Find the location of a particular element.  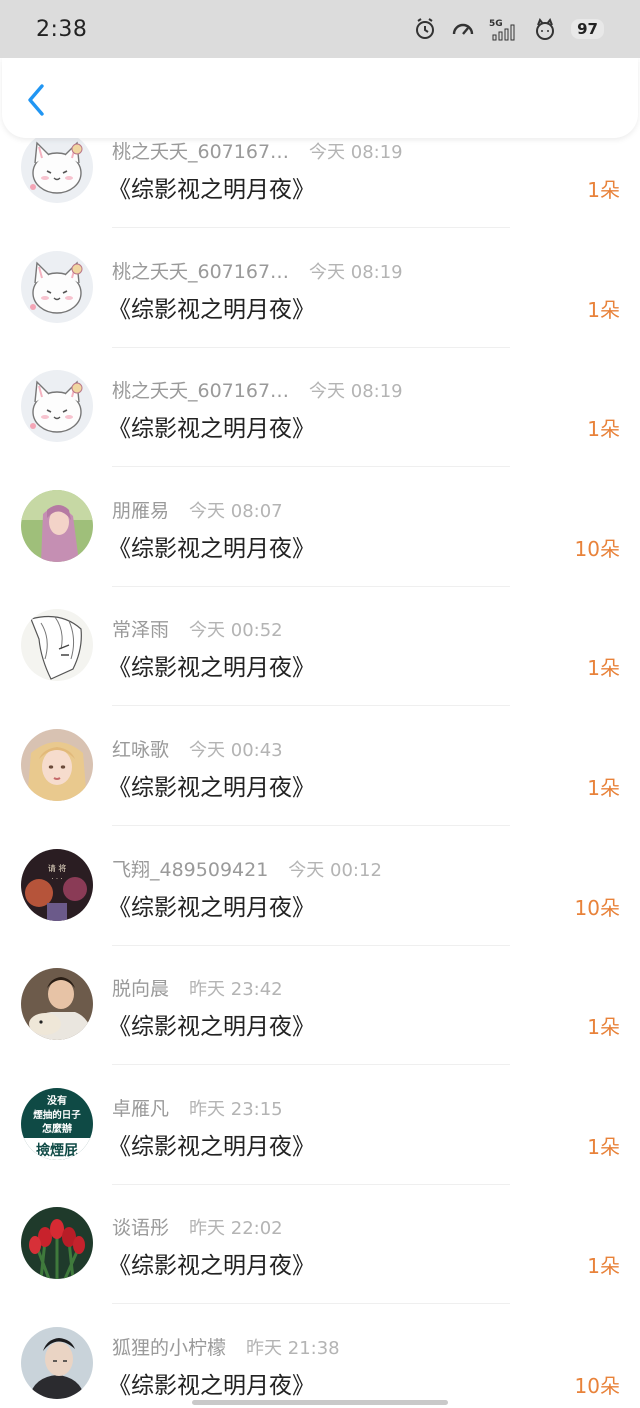

record-meta: 脱向晨 昨天 23:42 is located at coordinates (197, 987).